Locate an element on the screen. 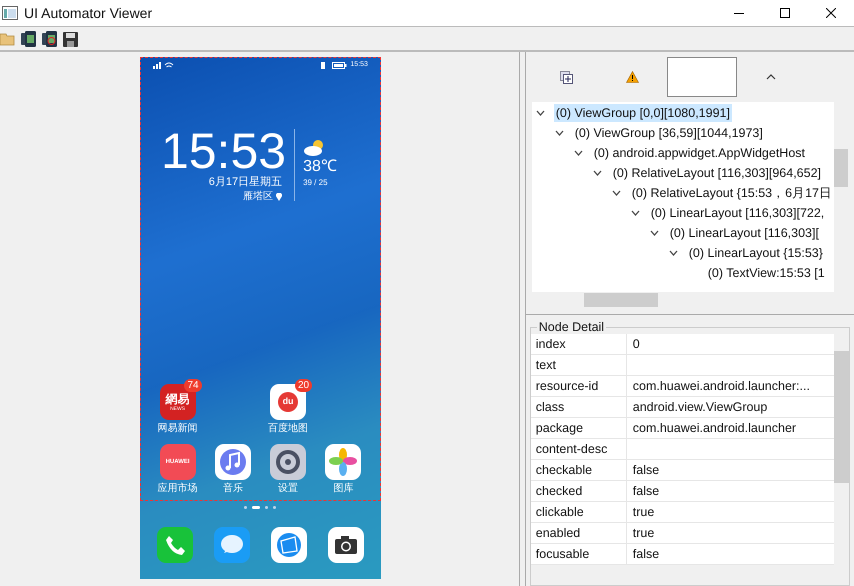 This screenshot has height=586, width=854. close-icon is located at coordinates (831, 13).